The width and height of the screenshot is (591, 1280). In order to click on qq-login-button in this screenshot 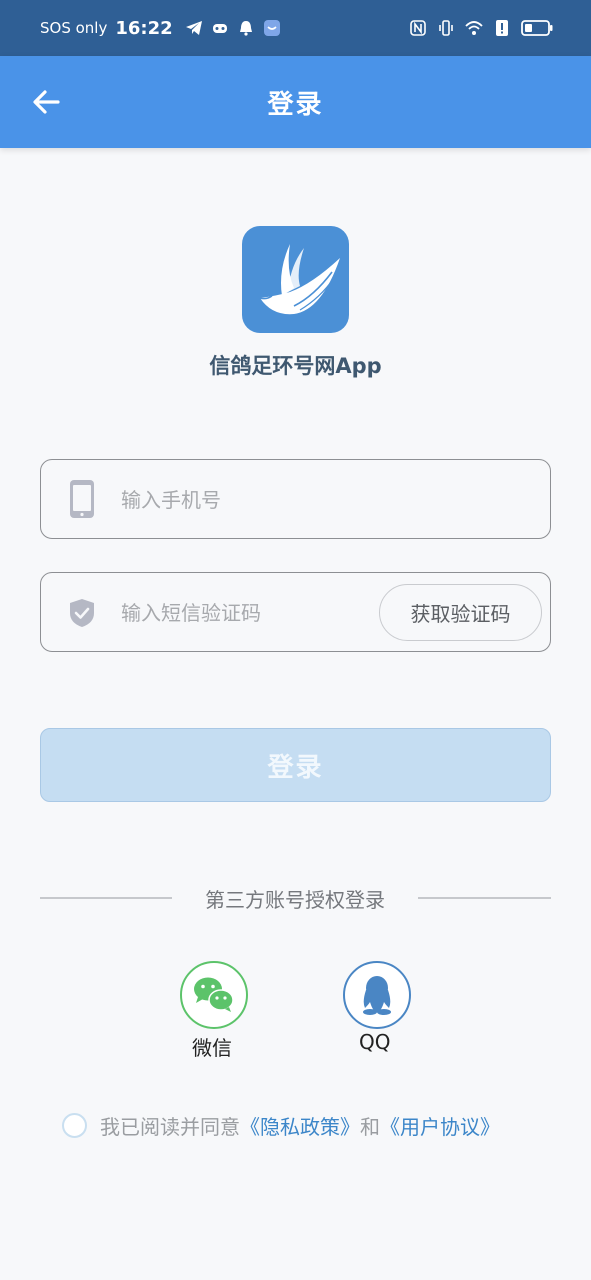, I will do `click(377, 995)`.